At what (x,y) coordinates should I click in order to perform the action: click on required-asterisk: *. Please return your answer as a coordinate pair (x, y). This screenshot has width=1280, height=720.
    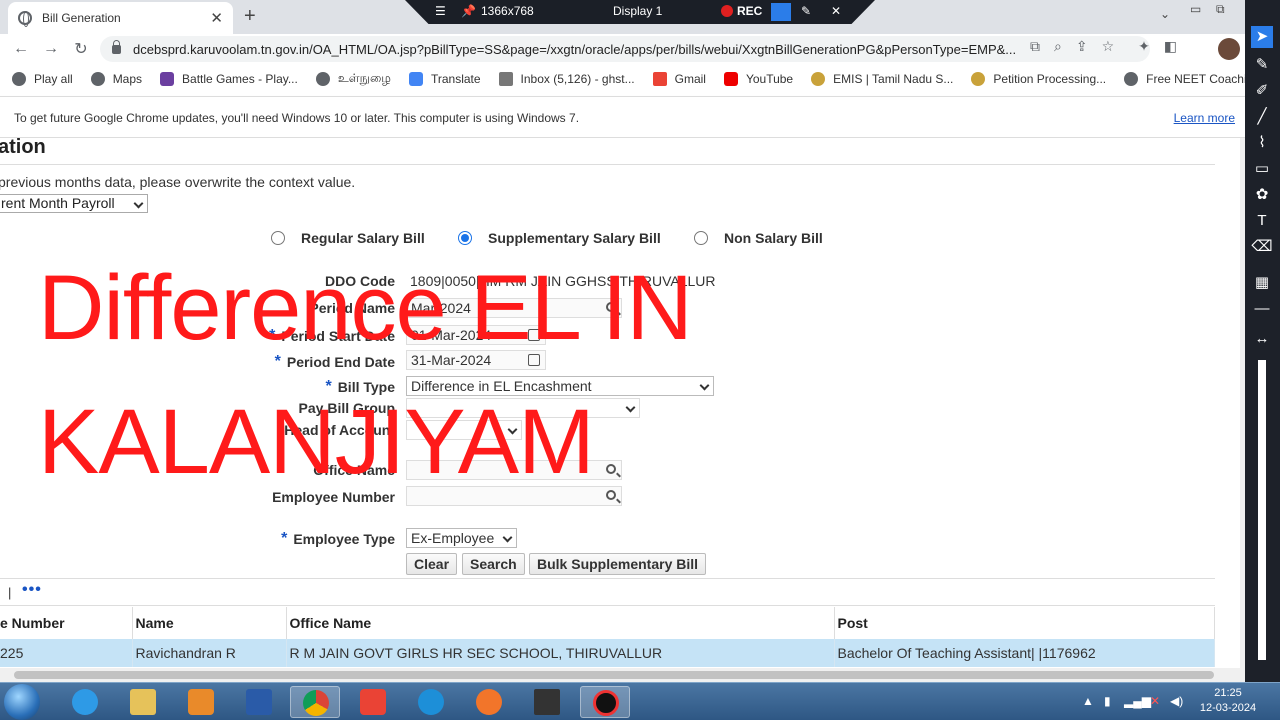
    Looking at the image, I should click on (284, 538).